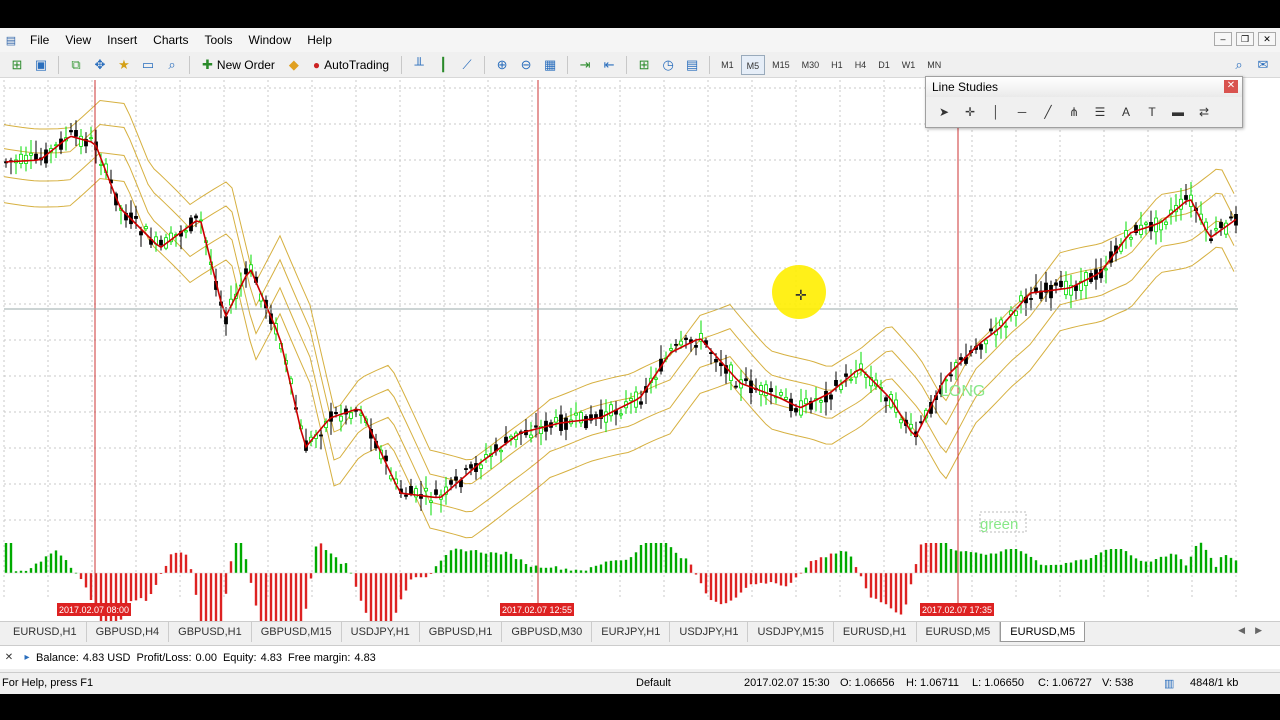 This screenshot has width=1280, height=720. Describe the element at coordinates (351, 65) in the screenshot. I see `autotrading-button: ● AutoTrading` at that location.